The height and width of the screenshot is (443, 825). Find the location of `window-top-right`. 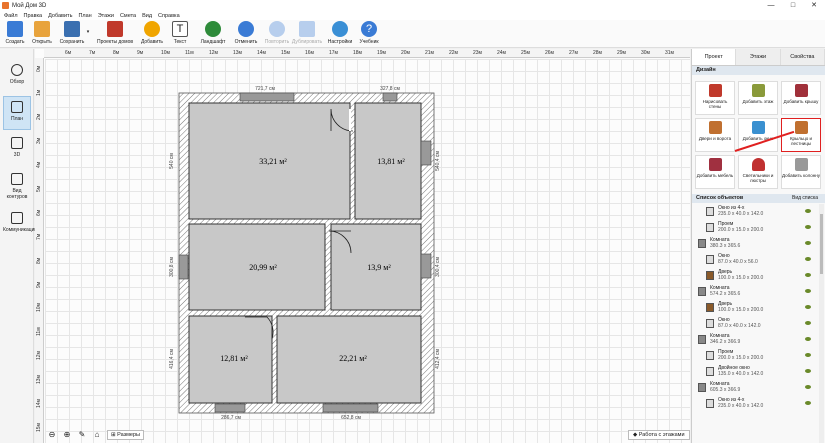

window-top-right is located at coordinates (390, 97).